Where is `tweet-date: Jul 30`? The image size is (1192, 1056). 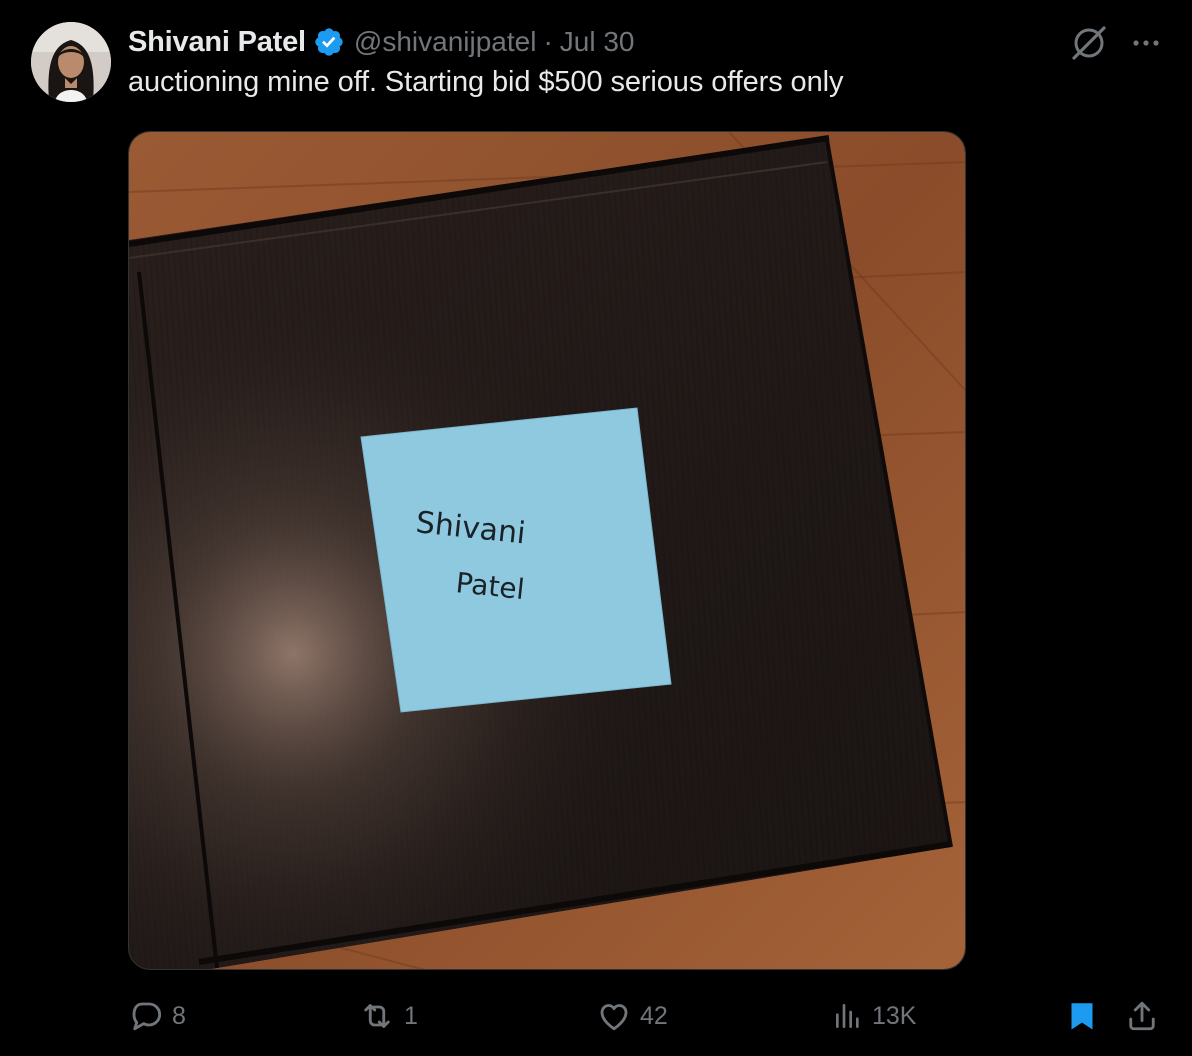
tweet-date: Jul 30 is located at coordinates (597, 42).